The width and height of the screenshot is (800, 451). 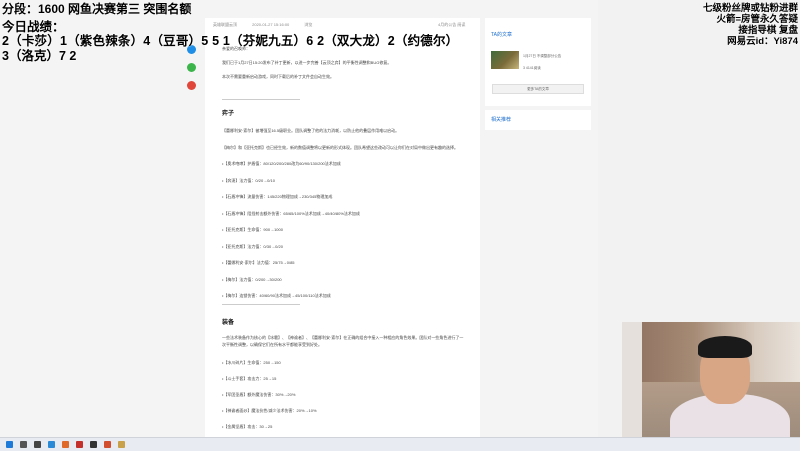 I want to click on ta-articles-card: TA的文章 1月27日 不调整部分公告 3 4141阅读 更多TA的文章, so click(x=538, y=62).